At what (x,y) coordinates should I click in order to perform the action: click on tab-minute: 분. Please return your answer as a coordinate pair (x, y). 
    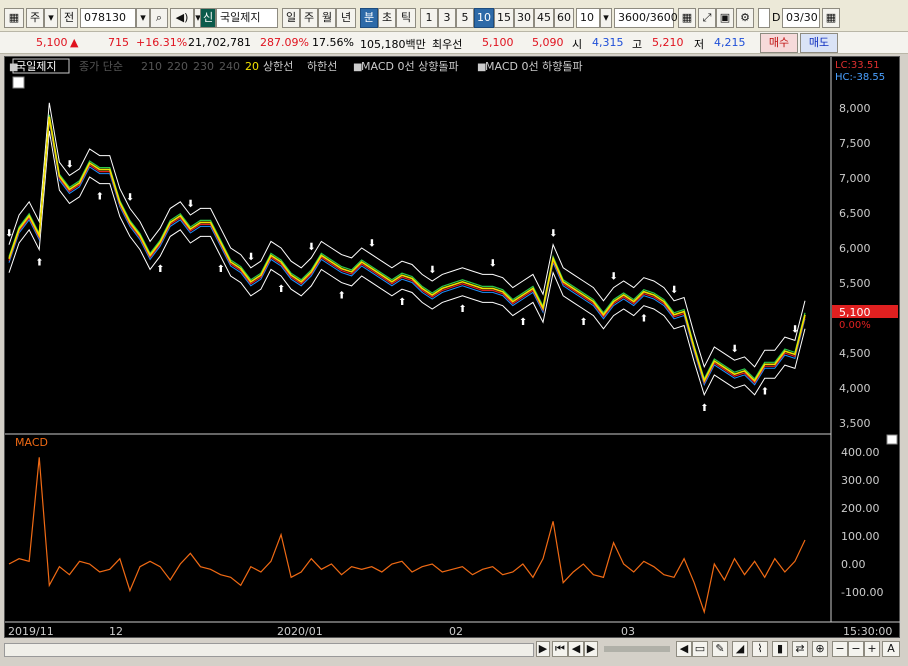
    Looking at the image, I should click on (369, 18).